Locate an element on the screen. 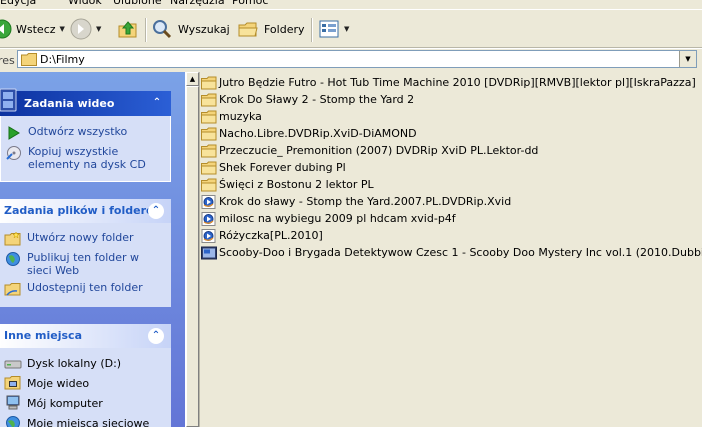  task-share-folder-label: Udostępnij ten folder is located at coordinates (85, 287).